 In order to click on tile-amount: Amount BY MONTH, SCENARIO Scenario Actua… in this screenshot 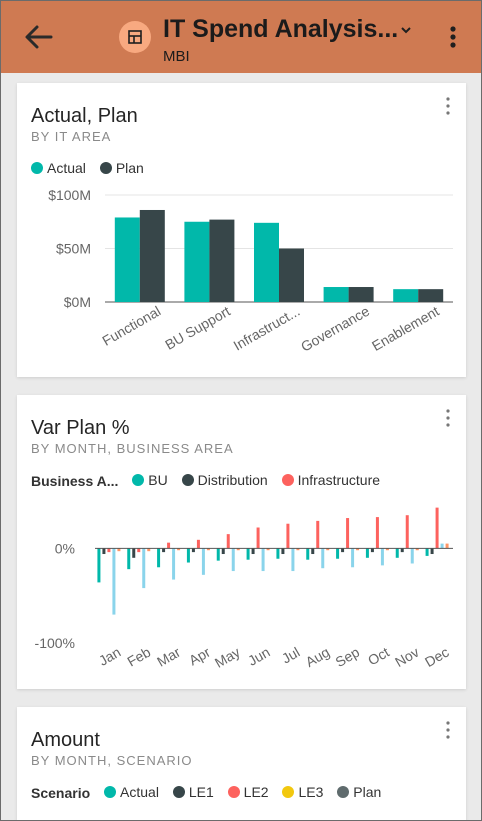, I will do `click(241, 763)`.